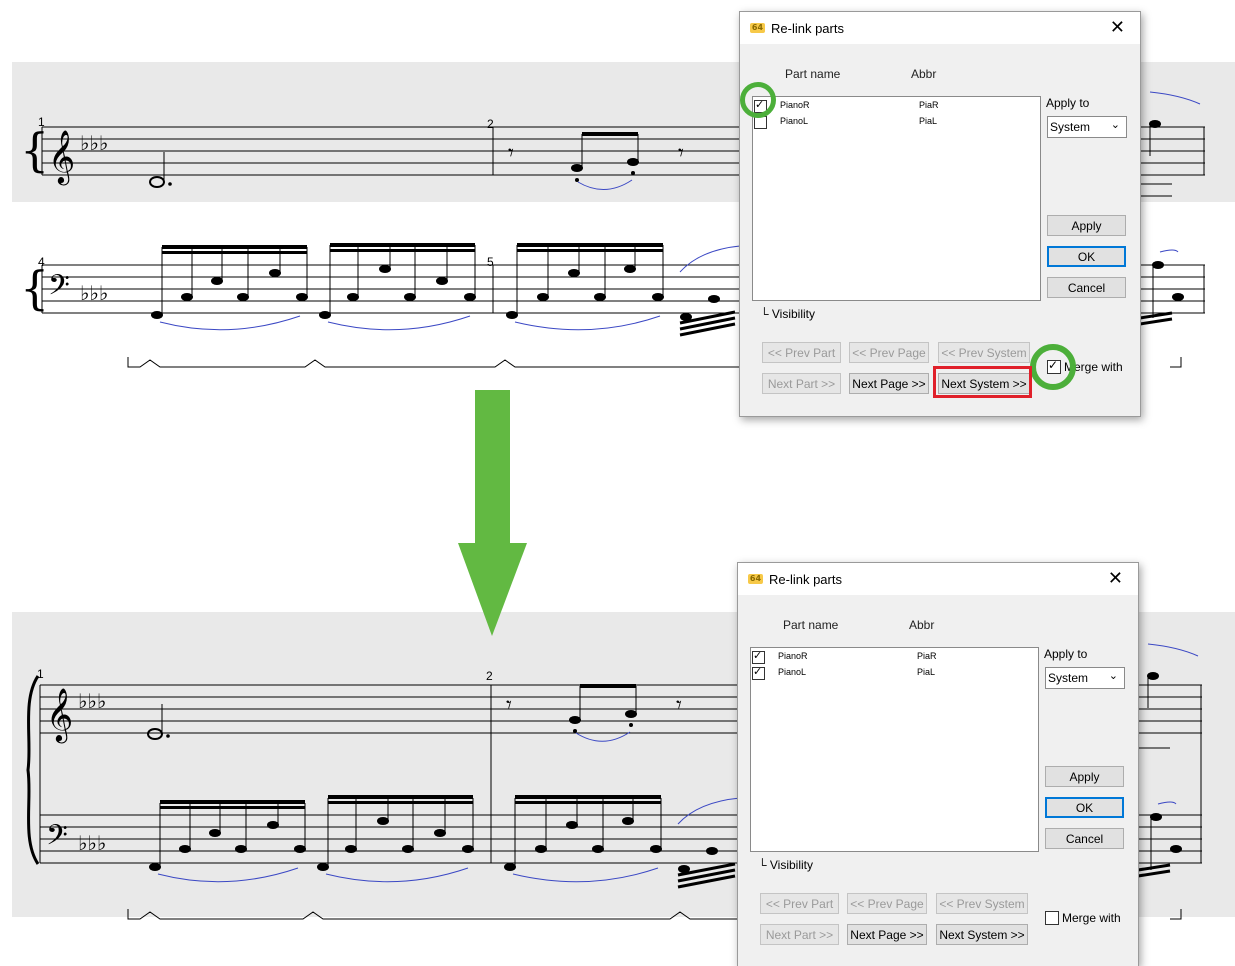 The image size is (1235, 966). What do you see at coordinates (92, 843) in the screenshot?
I see `bottom-bass-key-sig: ♭♭♭` at bounding box center [92, 843].